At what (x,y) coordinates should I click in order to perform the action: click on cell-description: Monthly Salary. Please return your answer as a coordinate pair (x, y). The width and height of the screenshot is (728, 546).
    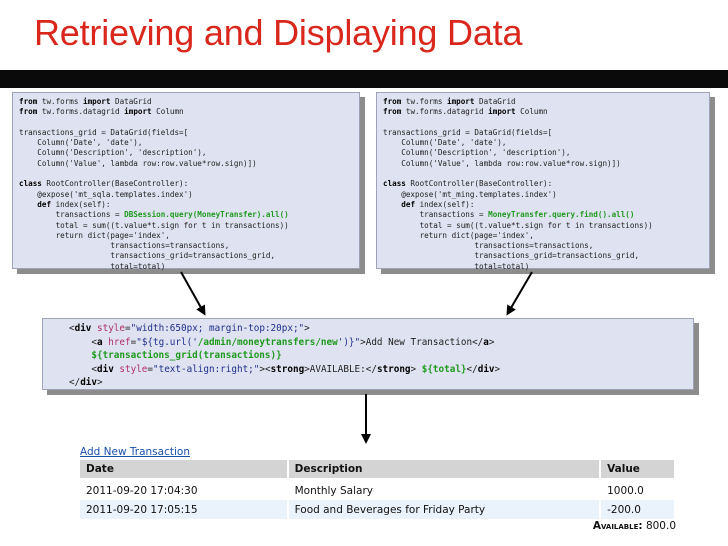
    Looking at the image, I should click on (444, 490).